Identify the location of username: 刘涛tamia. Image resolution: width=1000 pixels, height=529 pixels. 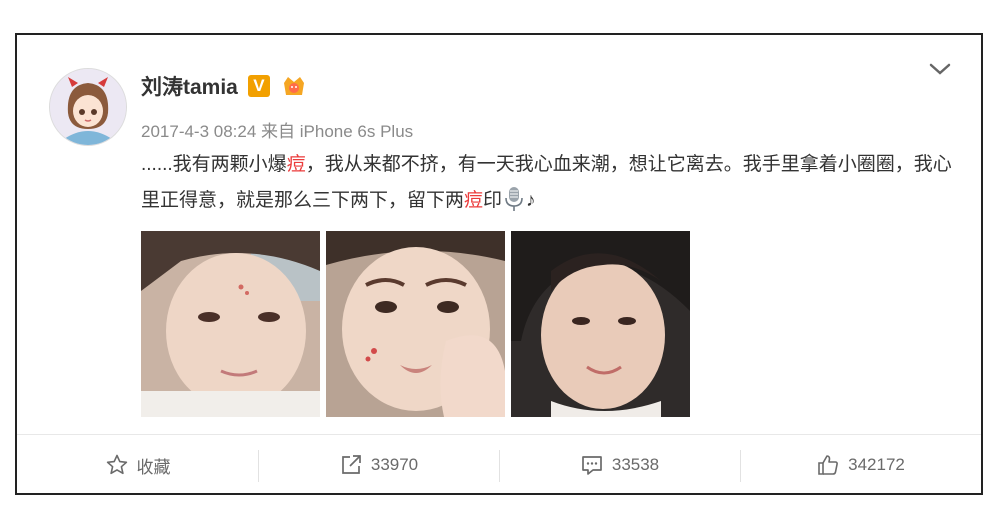
(189, 86).